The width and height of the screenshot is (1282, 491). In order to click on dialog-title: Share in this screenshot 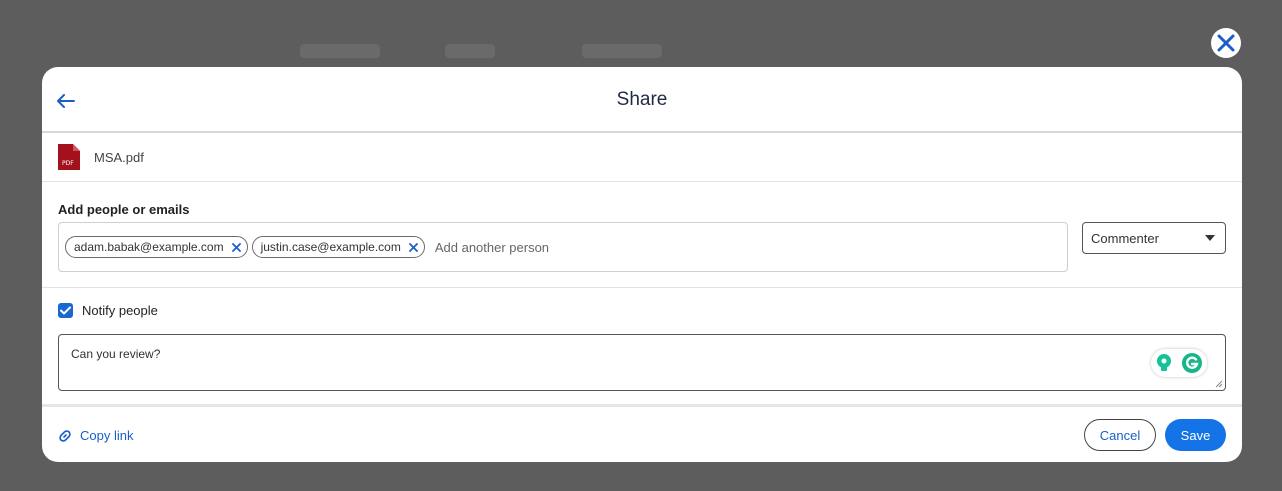, I will do `click(642, 99)`.